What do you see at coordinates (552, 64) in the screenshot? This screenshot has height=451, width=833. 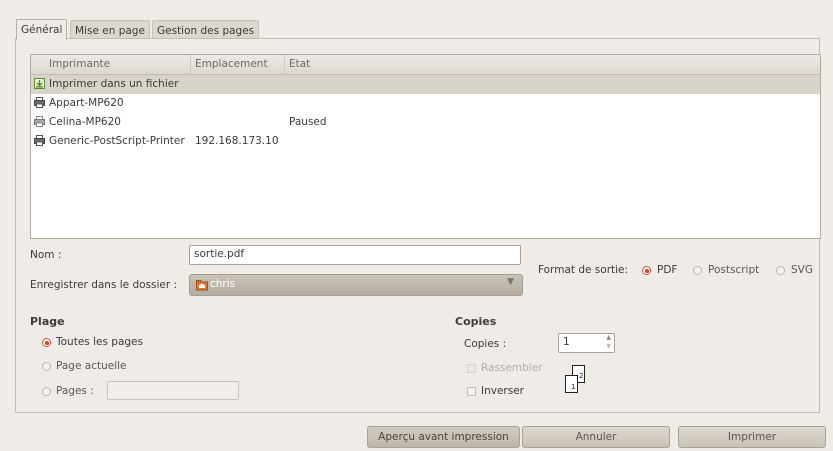 I see `column-header-state: Etat` at bounding box center [552, 64].